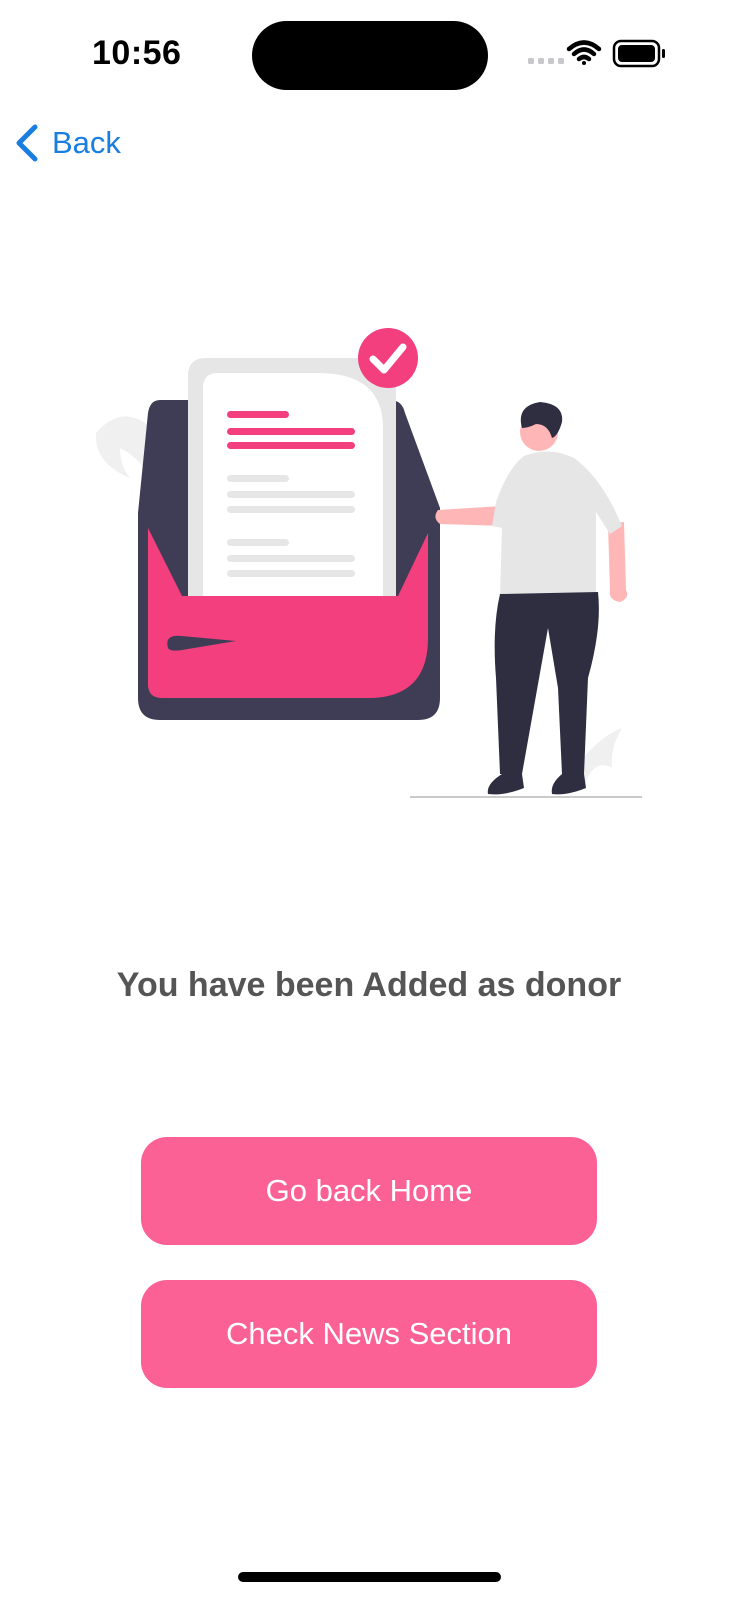 The height and width of the screenshot is (1600, 738). What do you see at coordinates (369, 1334) in the screenshot?
I see `check-news-section-button: Check News Section` at bounding box center [369, 1334].